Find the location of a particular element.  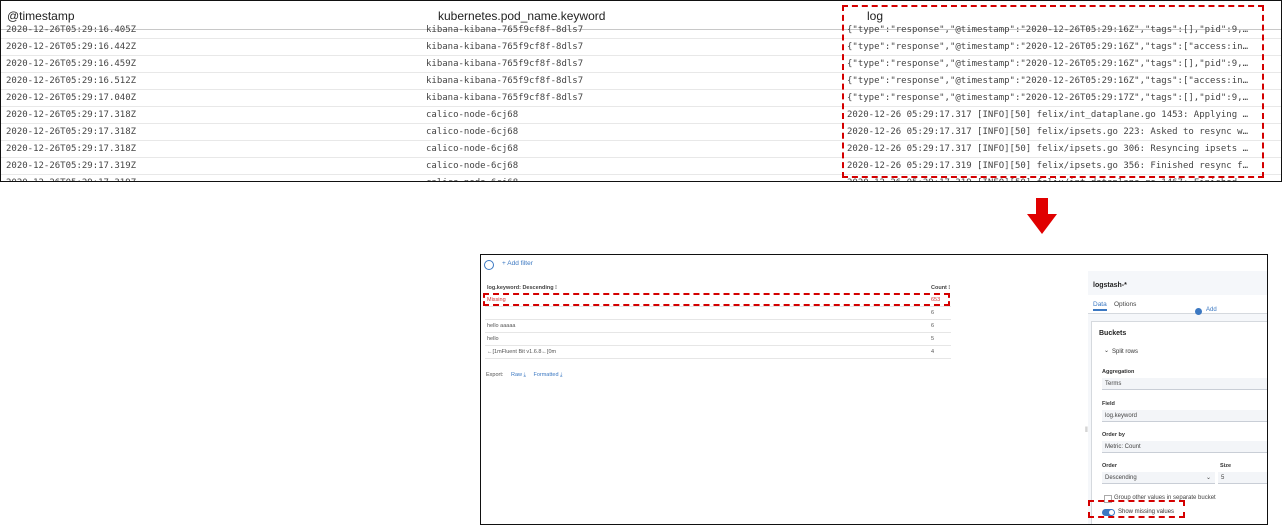

order-label: Order is located at coordinates (1109, 466).